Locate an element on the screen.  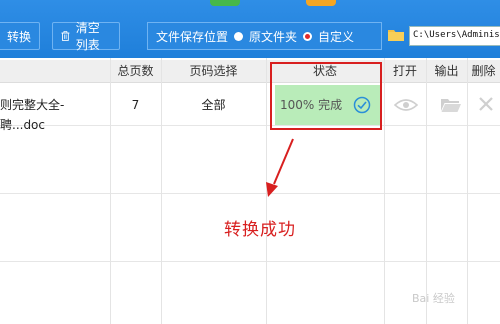
open-folder-icon is located at coordinates (451, 105).